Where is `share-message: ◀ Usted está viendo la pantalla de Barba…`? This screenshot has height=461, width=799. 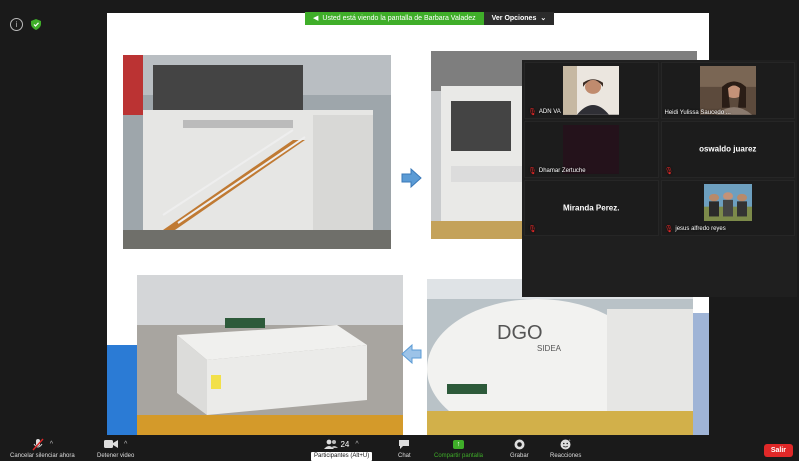
share-message: ◀ Usted está viendo la pantalla de Barba… is located at coordinates (394, 18).